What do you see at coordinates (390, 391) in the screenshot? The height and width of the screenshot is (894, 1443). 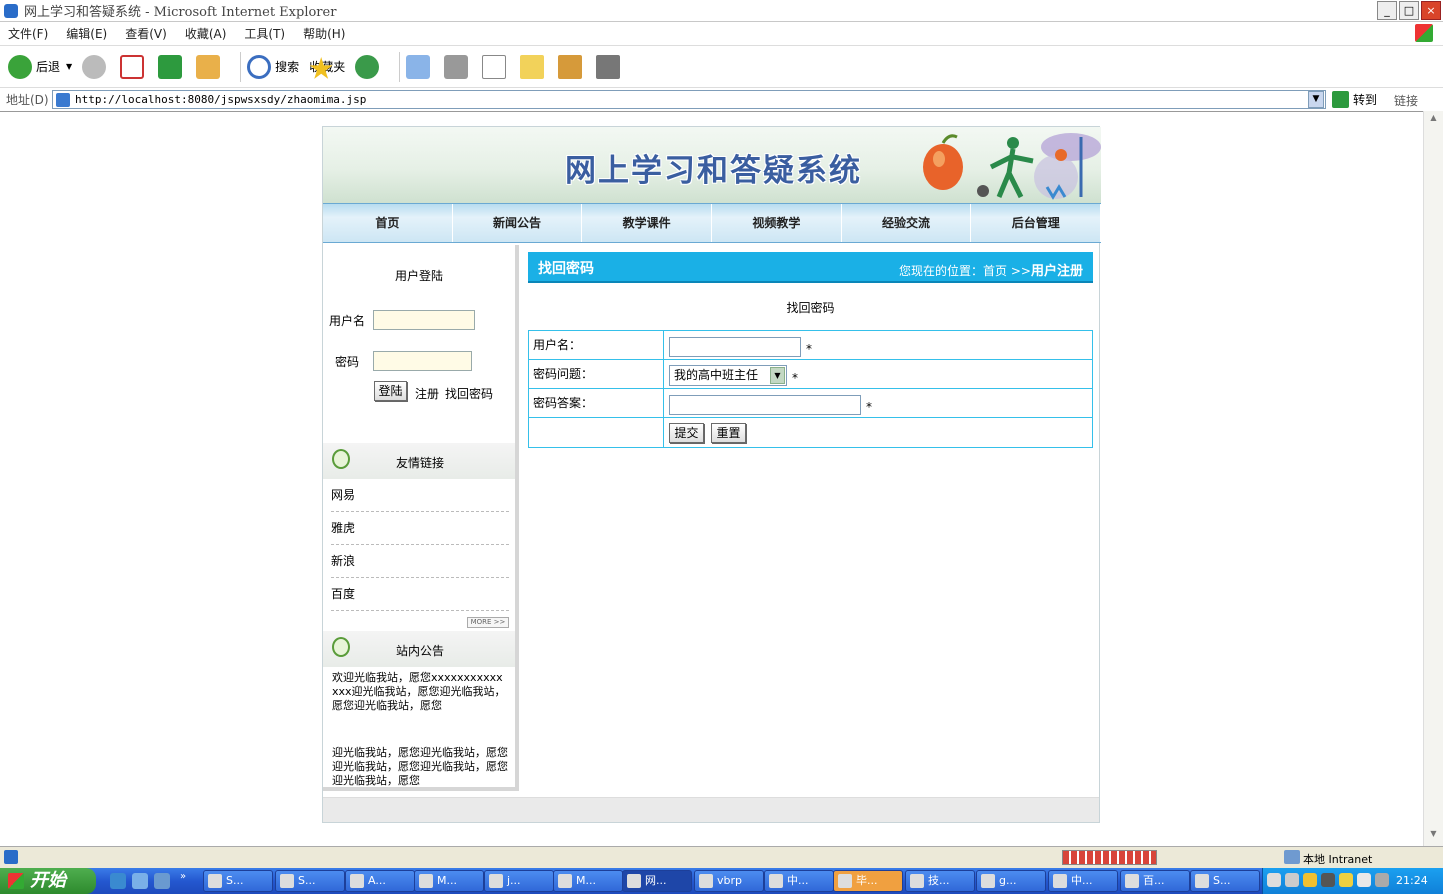 I see `login-button: 登陆` at bounding box center [390, 391].